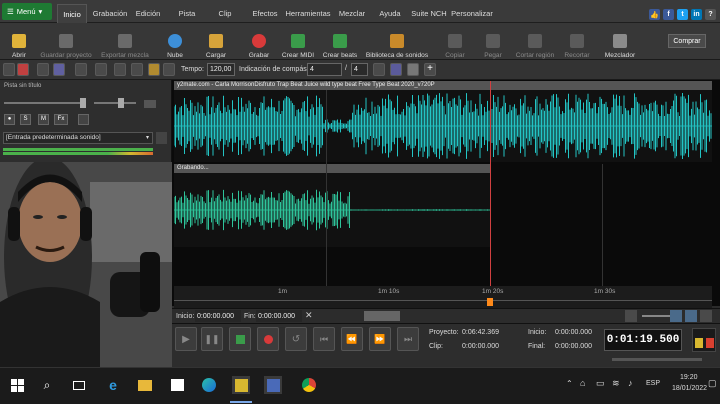  What do you see at coordinates (653, 383) in the screenshot?
I see `input-language: ESP` at bounding box center [653, 383].